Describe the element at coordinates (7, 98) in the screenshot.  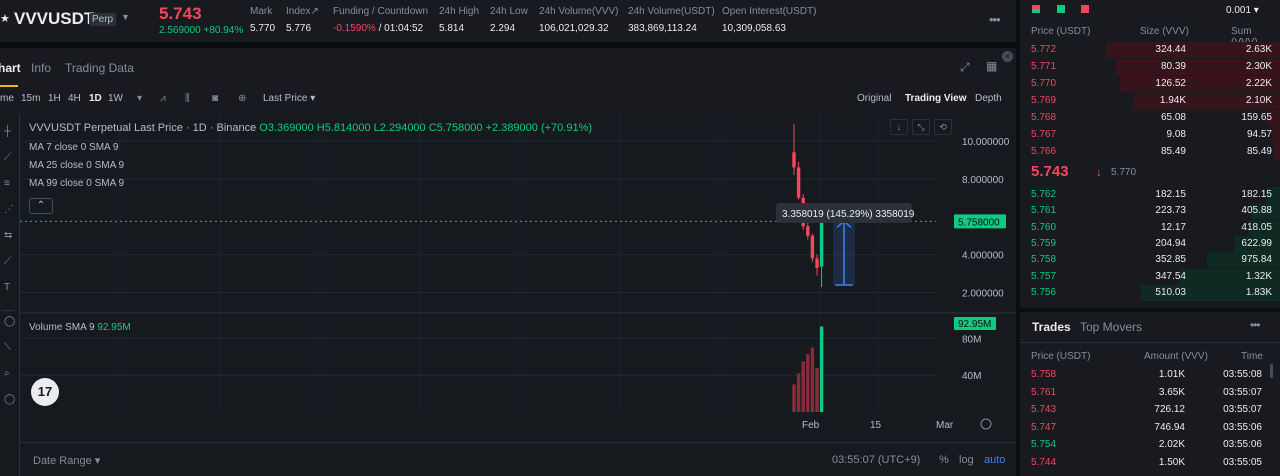
I see `interval-me: me` at that location.